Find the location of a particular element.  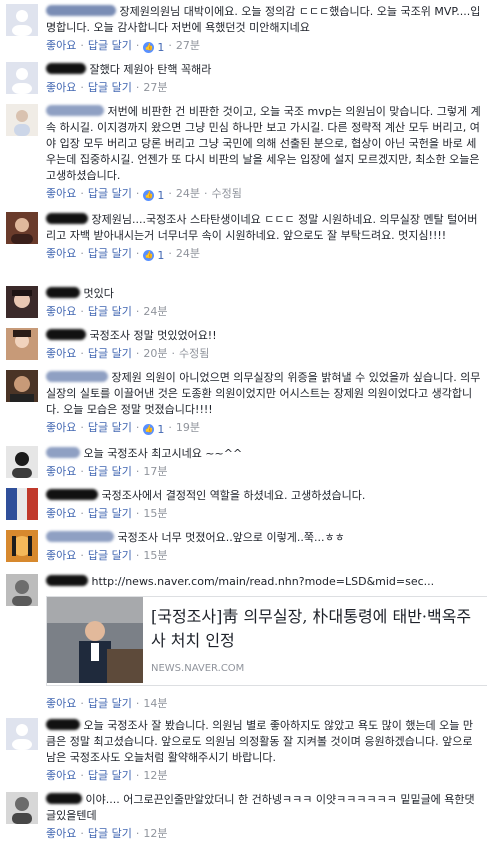

comment-text: 멋있다 is located at coordinates (263, 294).